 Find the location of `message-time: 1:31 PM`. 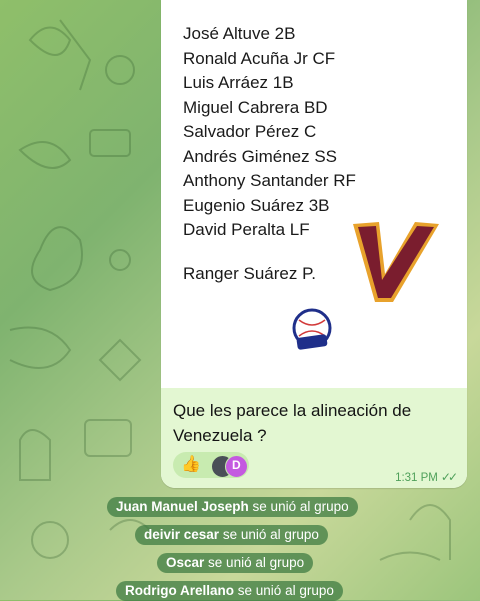

message-time: 1:31 PM is located at coordinates (416, 478).